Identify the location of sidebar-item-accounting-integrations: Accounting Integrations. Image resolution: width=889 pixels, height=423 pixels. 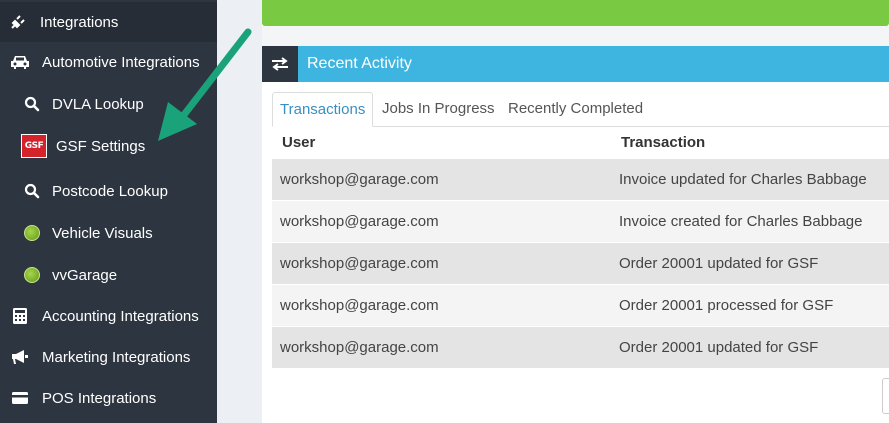
(108, 316).